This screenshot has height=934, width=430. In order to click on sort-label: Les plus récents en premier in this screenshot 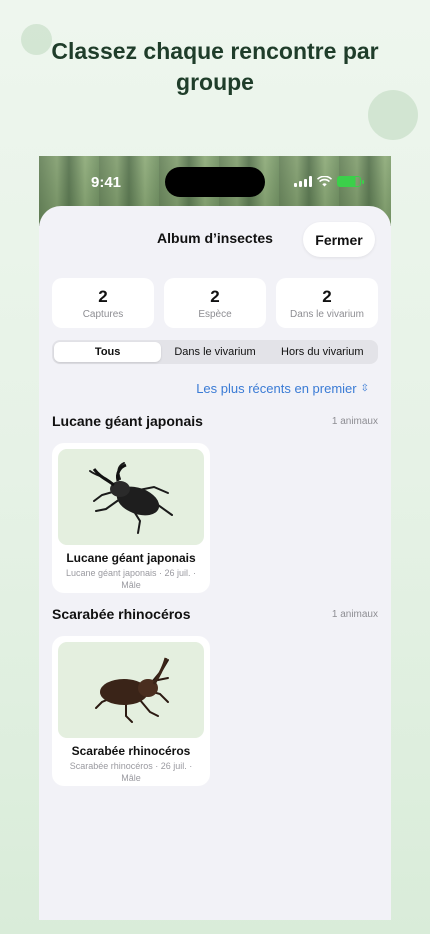, I will do `click(276, 388)`.